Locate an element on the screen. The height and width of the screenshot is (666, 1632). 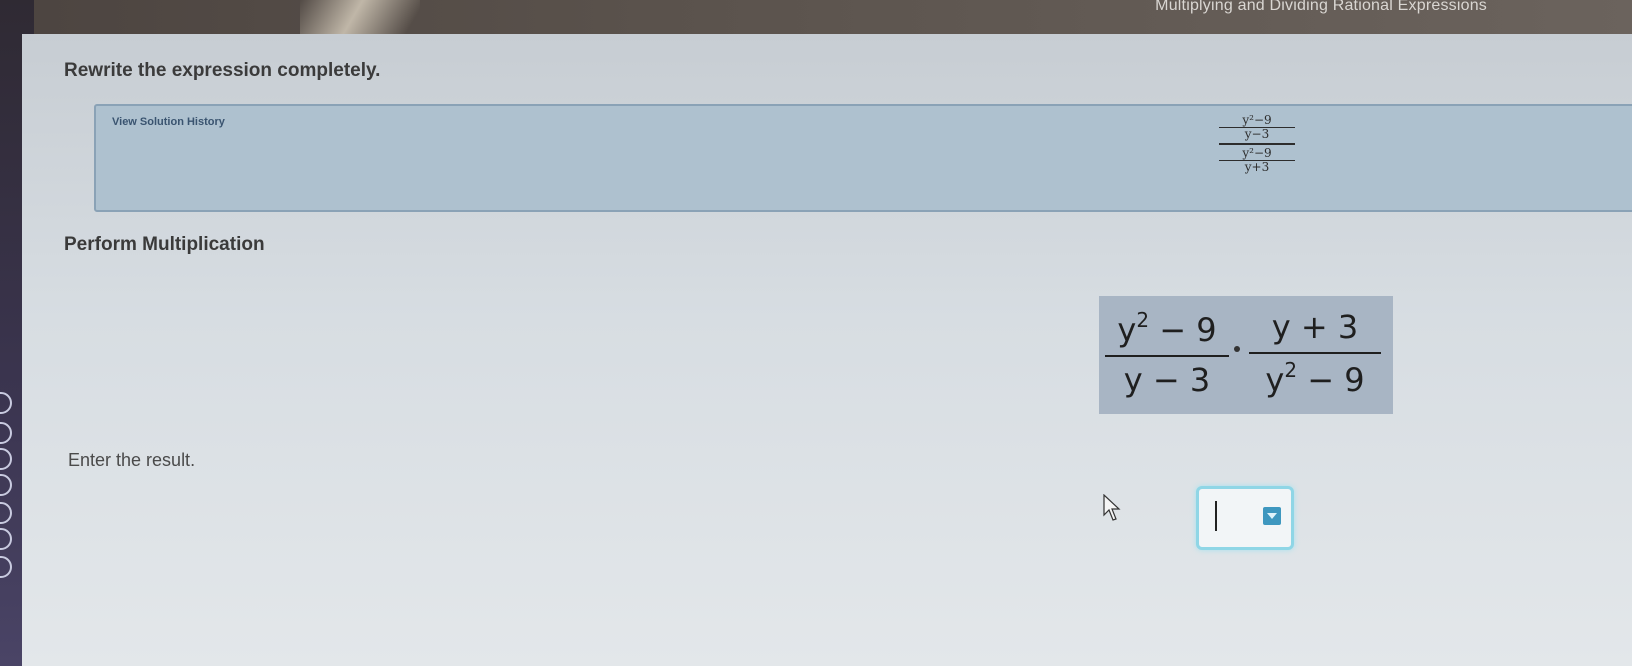
right-denominator: y2 − 9 is located at coordinates (1315, 376).